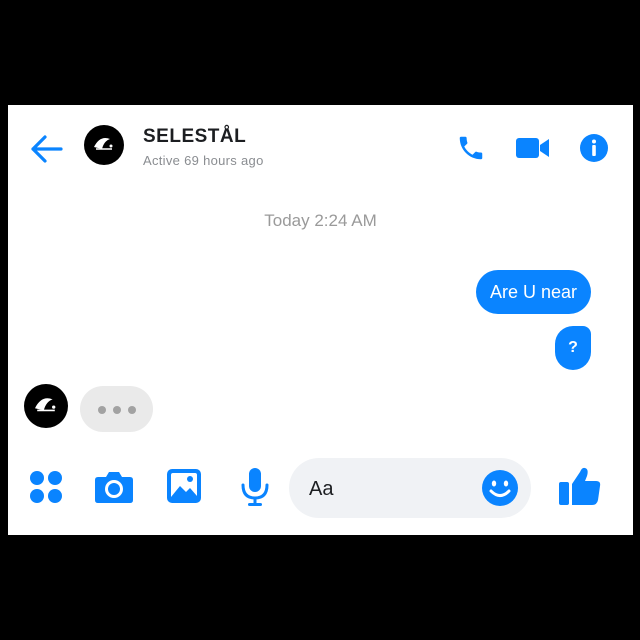  Describe the element at coordinates (573, 348) in the screenshot. I see `outgoing-message: ?` at that location.